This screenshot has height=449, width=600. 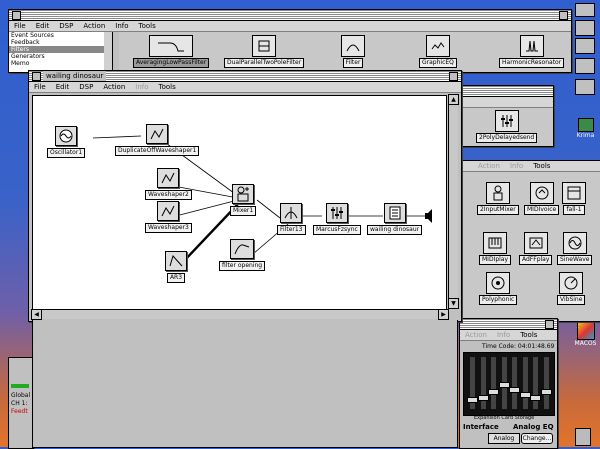 I want to click on waveshaper2-node: Waveshaper2, so click(x=168, y=184).